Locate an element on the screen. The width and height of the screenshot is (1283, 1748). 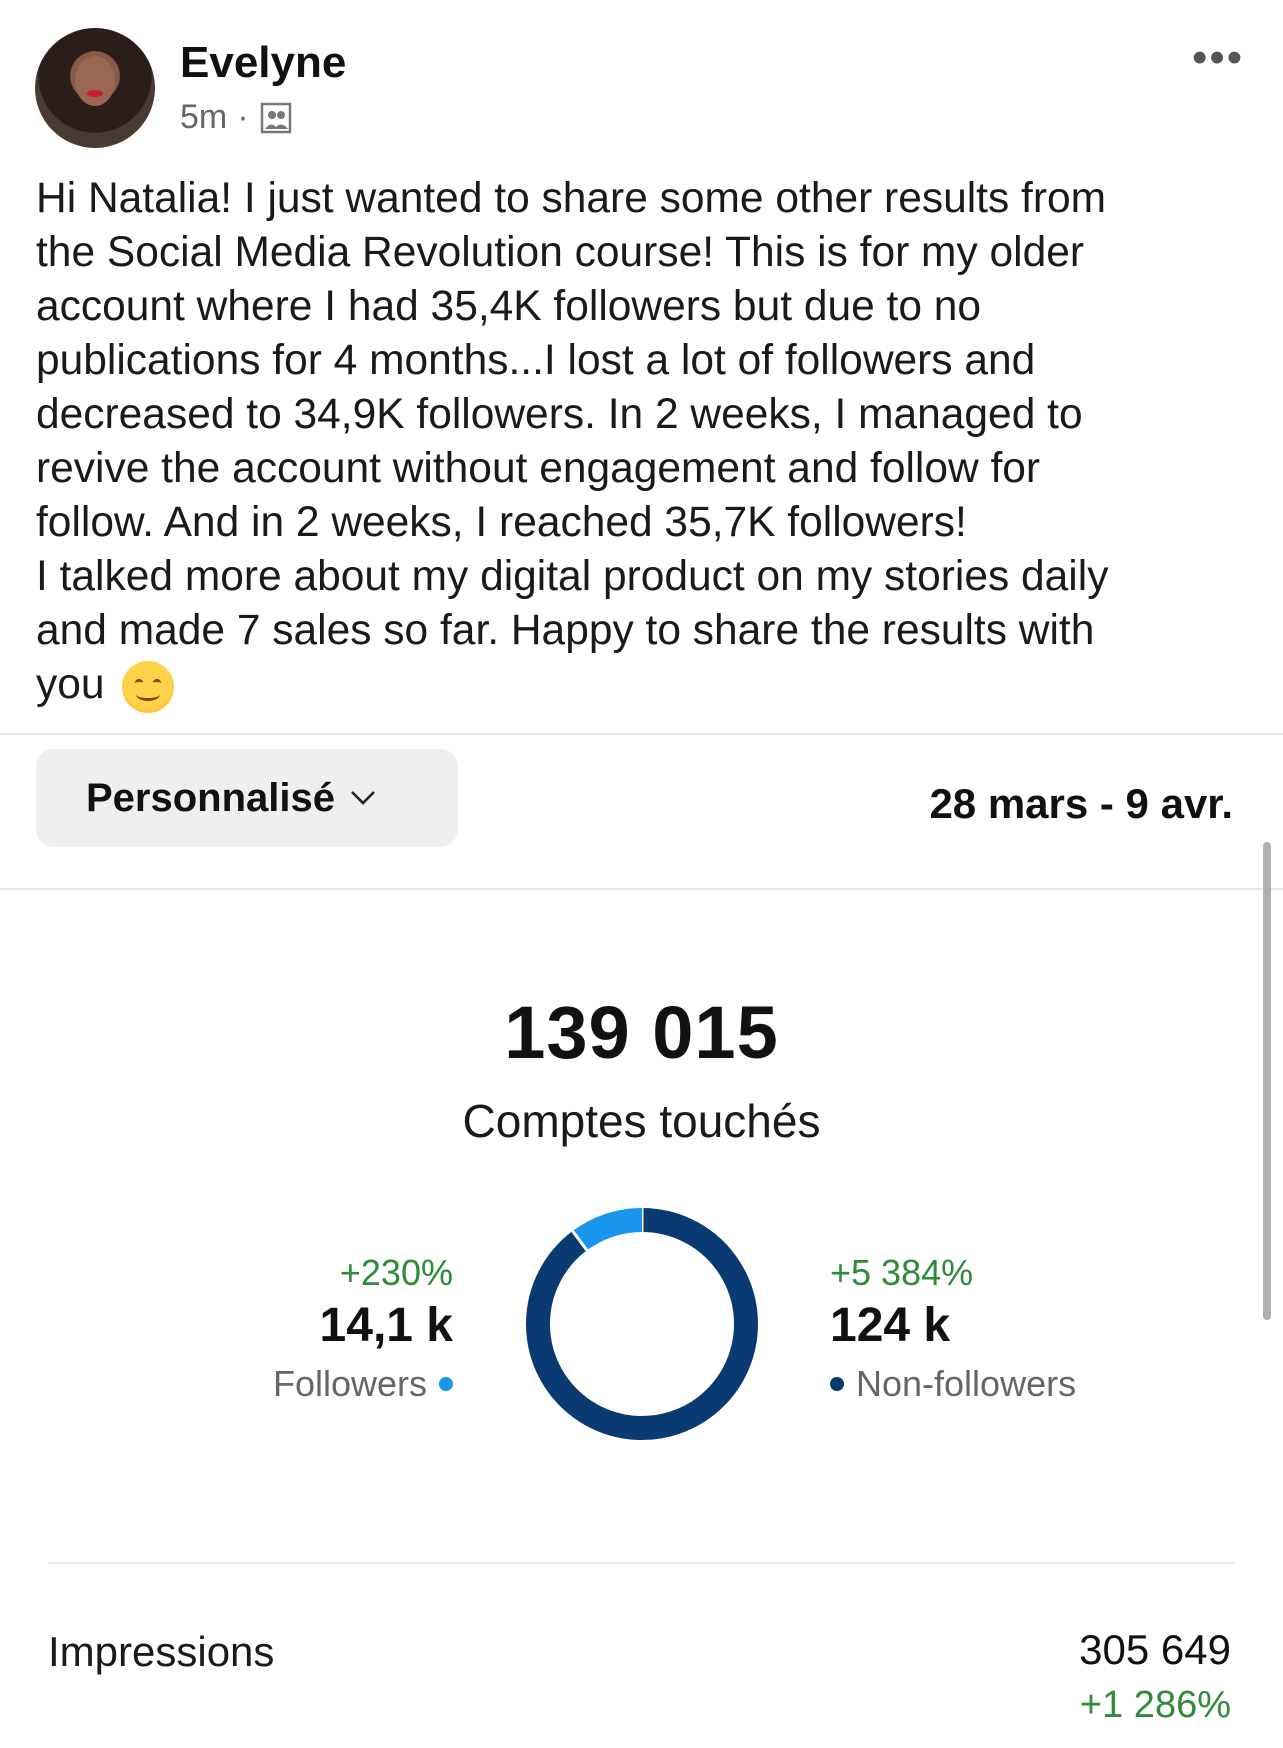
accounts-reached-label: Comptes touchés is located at coordinates (641, 1121).